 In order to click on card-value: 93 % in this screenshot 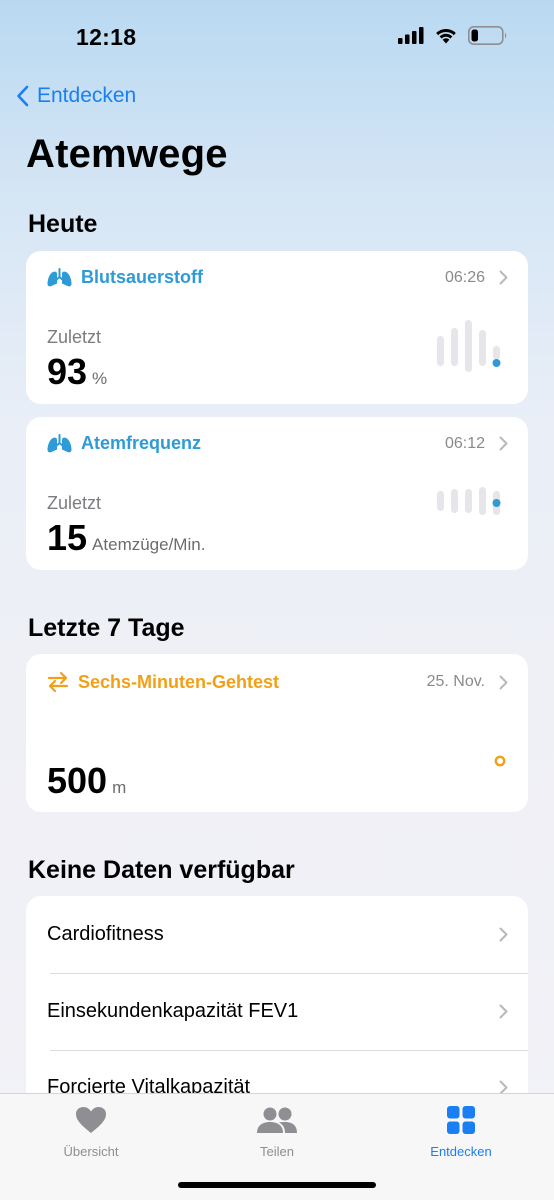, I will do `click(77, 372)`.